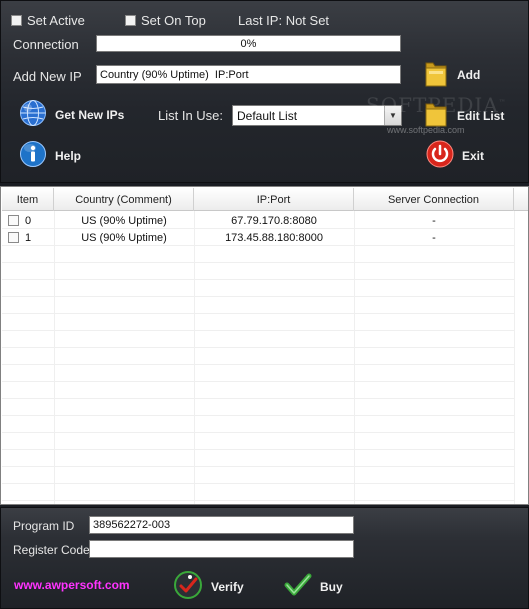  I want to click on get-new-ips-button: Get New IPs, so click(71, 114).